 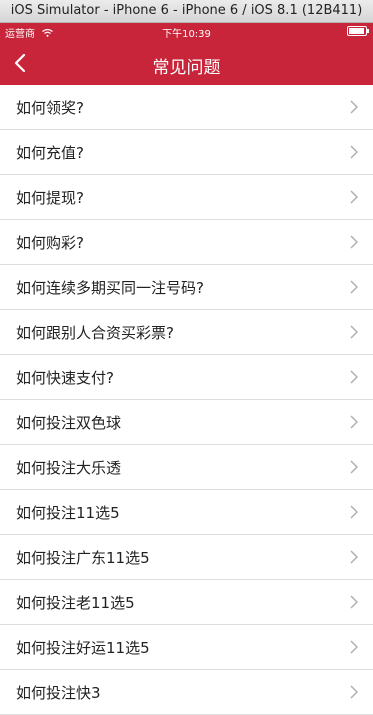 What do you see at coordinates (65, 378) in the screenshot?
I see `faq-row-label: 如何快速支付?` at bounding box center [65, 378].